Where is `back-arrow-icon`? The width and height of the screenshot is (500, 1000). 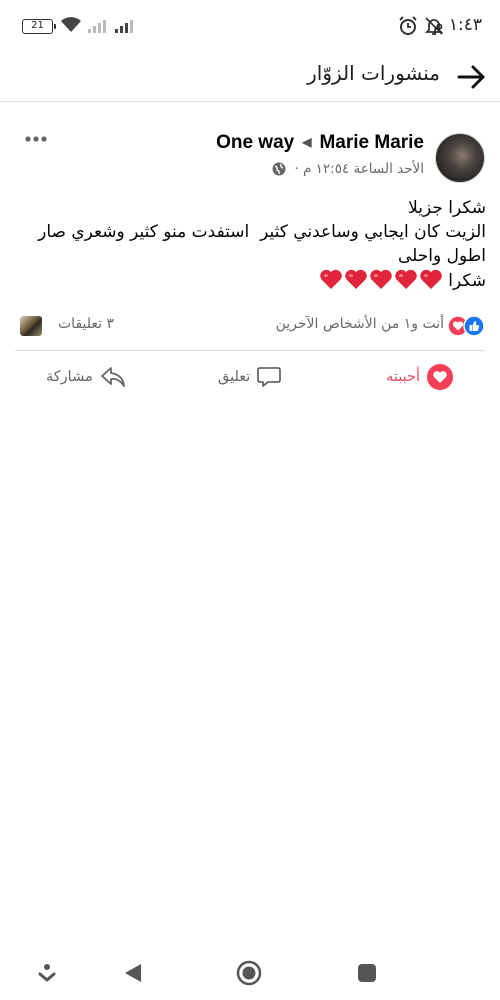
back-arrow-icon is located at coordinates (471, 77).